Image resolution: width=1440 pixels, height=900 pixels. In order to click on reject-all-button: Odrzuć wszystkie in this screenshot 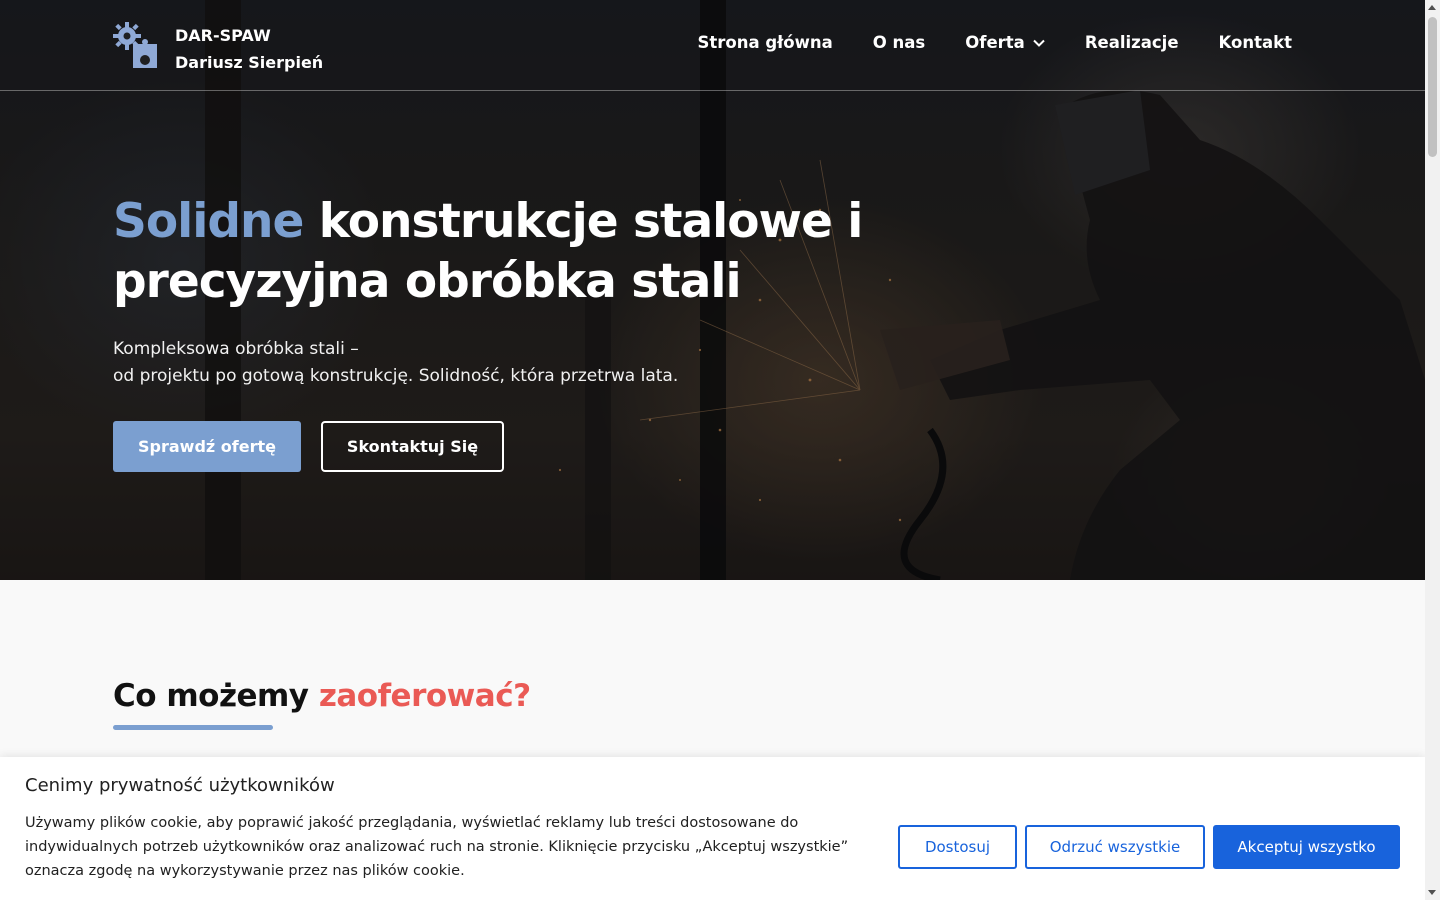, I will do `click(1115, 847)`.